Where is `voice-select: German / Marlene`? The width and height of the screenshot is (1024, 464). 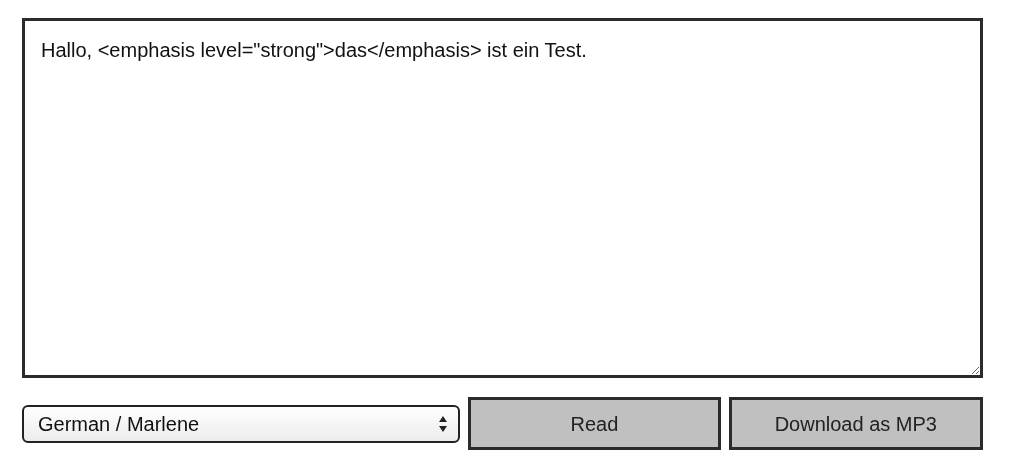 voice-select: German / Marlene is located at coordinates (241, 423).